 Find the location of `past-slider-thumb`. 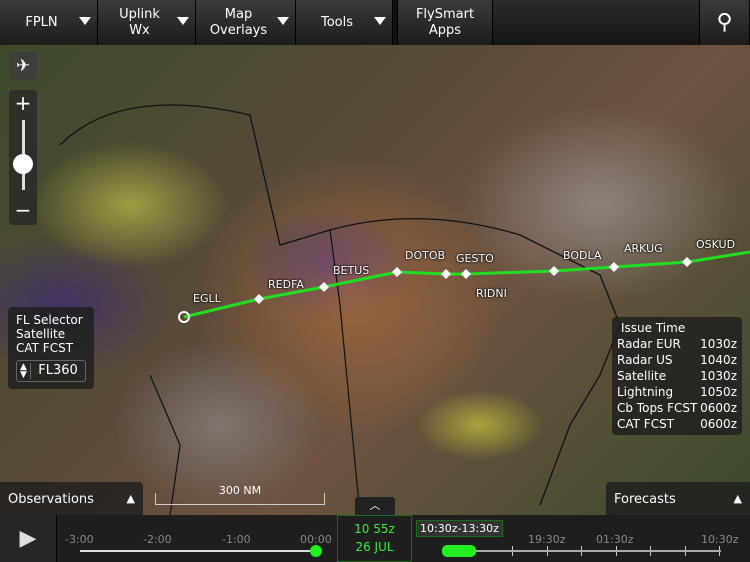

past-slider-thumb is located at coordinates (316, 551).